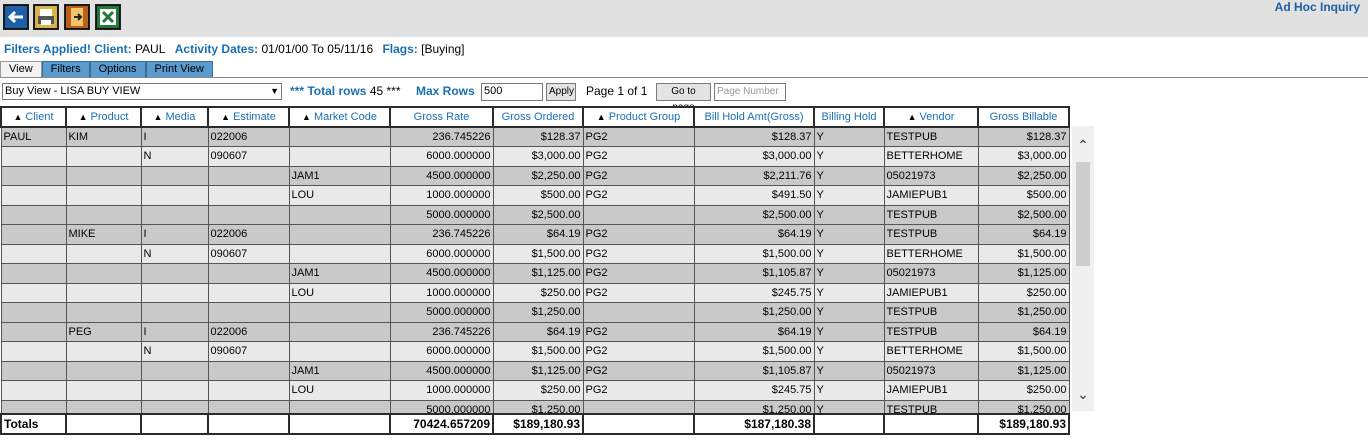  What do you see at coordinates (754, 406) in the screenshot?
I see `table-cell: $1,250.00` at bounding box center [754, 406].